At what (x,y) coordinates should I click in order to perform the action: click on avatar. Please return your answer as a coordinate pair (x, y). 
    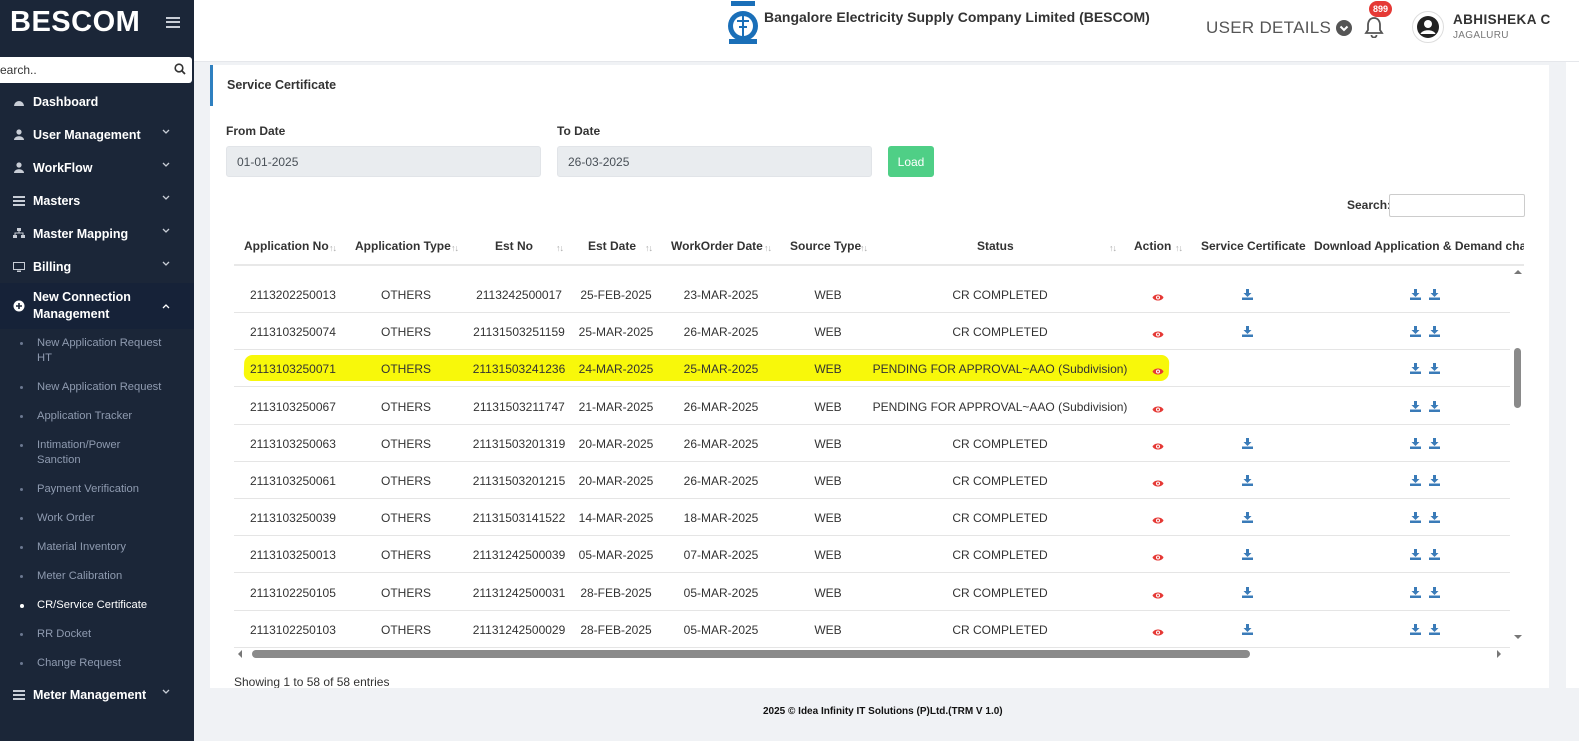
    Looking at the image, I should click on (1428, 27).